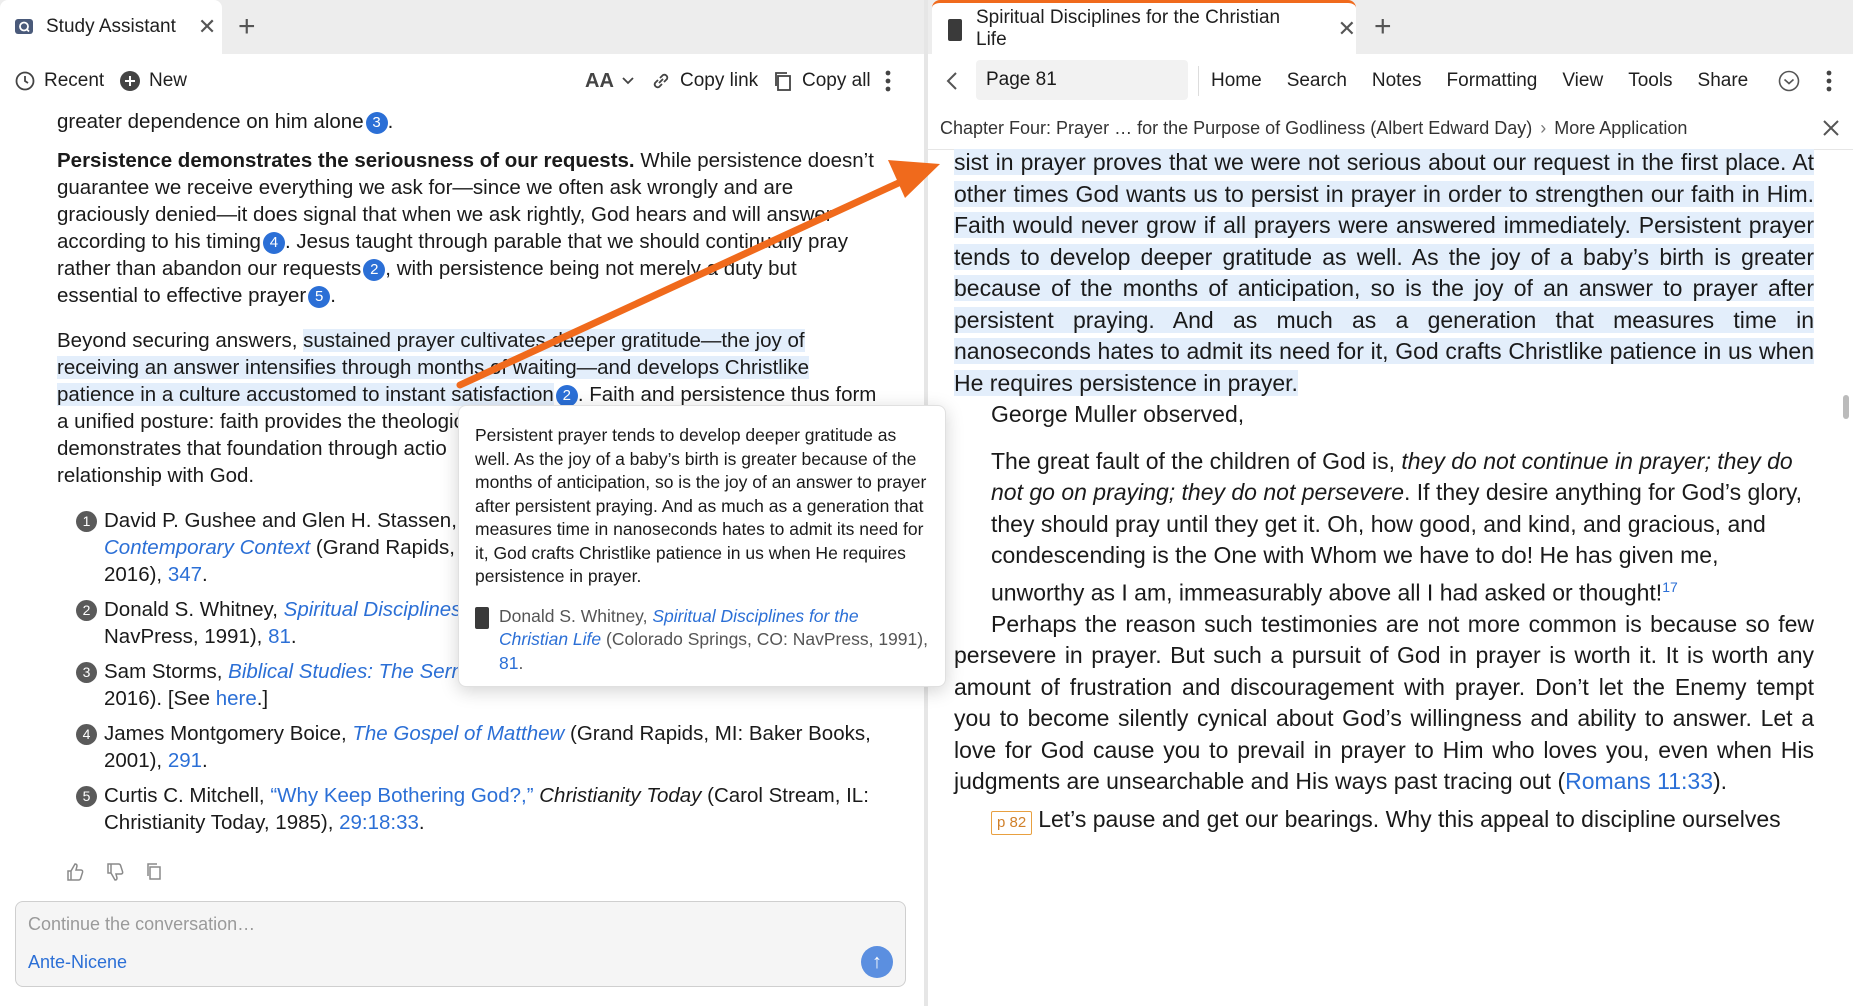 This screenshot has width=1853, height=1006. What do you see at coordinates (1236, 81) in the screenshot?
I see `menu-home: Home` at bounding box center [1236, 81].